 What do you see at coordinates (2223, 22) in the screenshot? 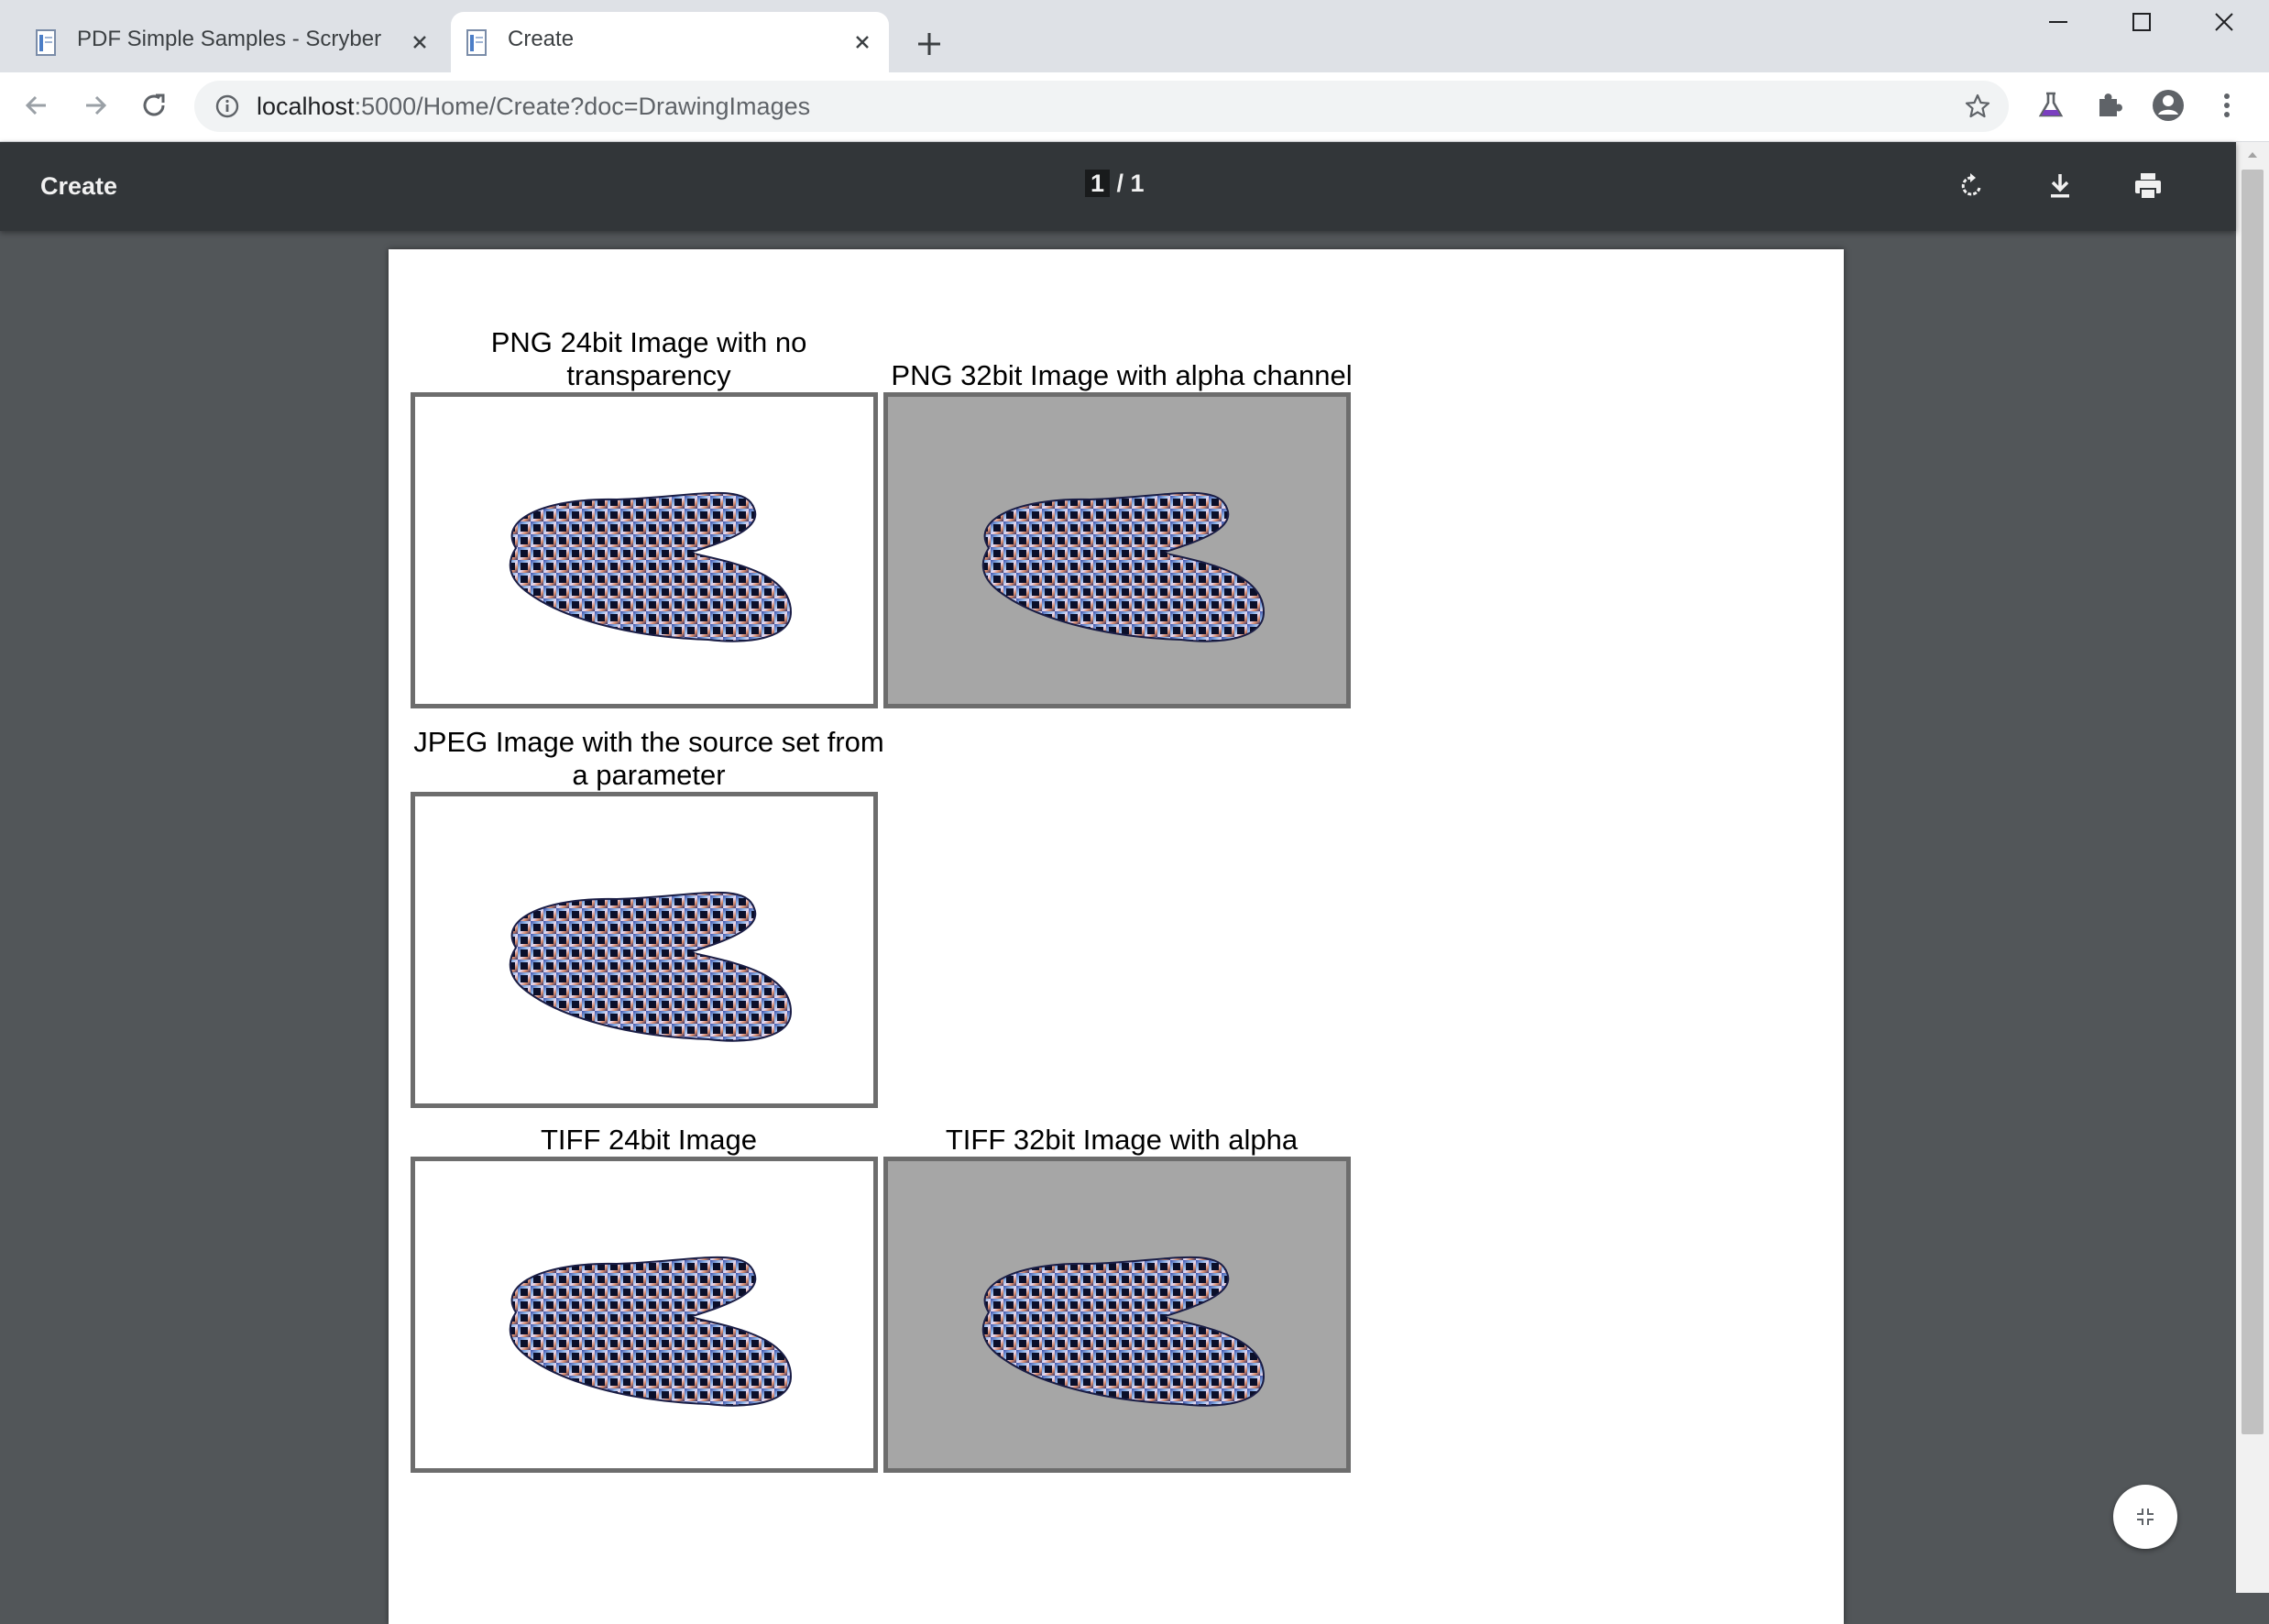
I see `close-window-icon` at bounding box center [2223, 22].